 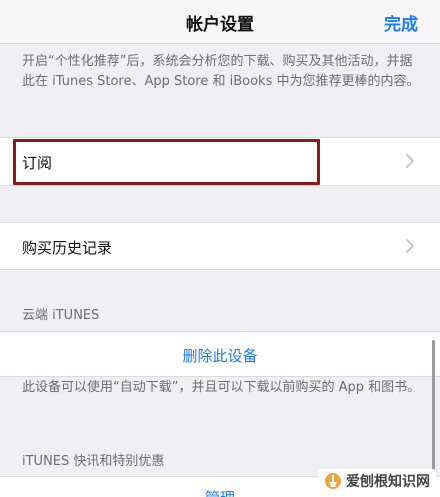 What do you see at coordinates (388, 482) in the screenshot?
I see `watermark-text: 爱刨根知识网` at bounding box center [388, 482].